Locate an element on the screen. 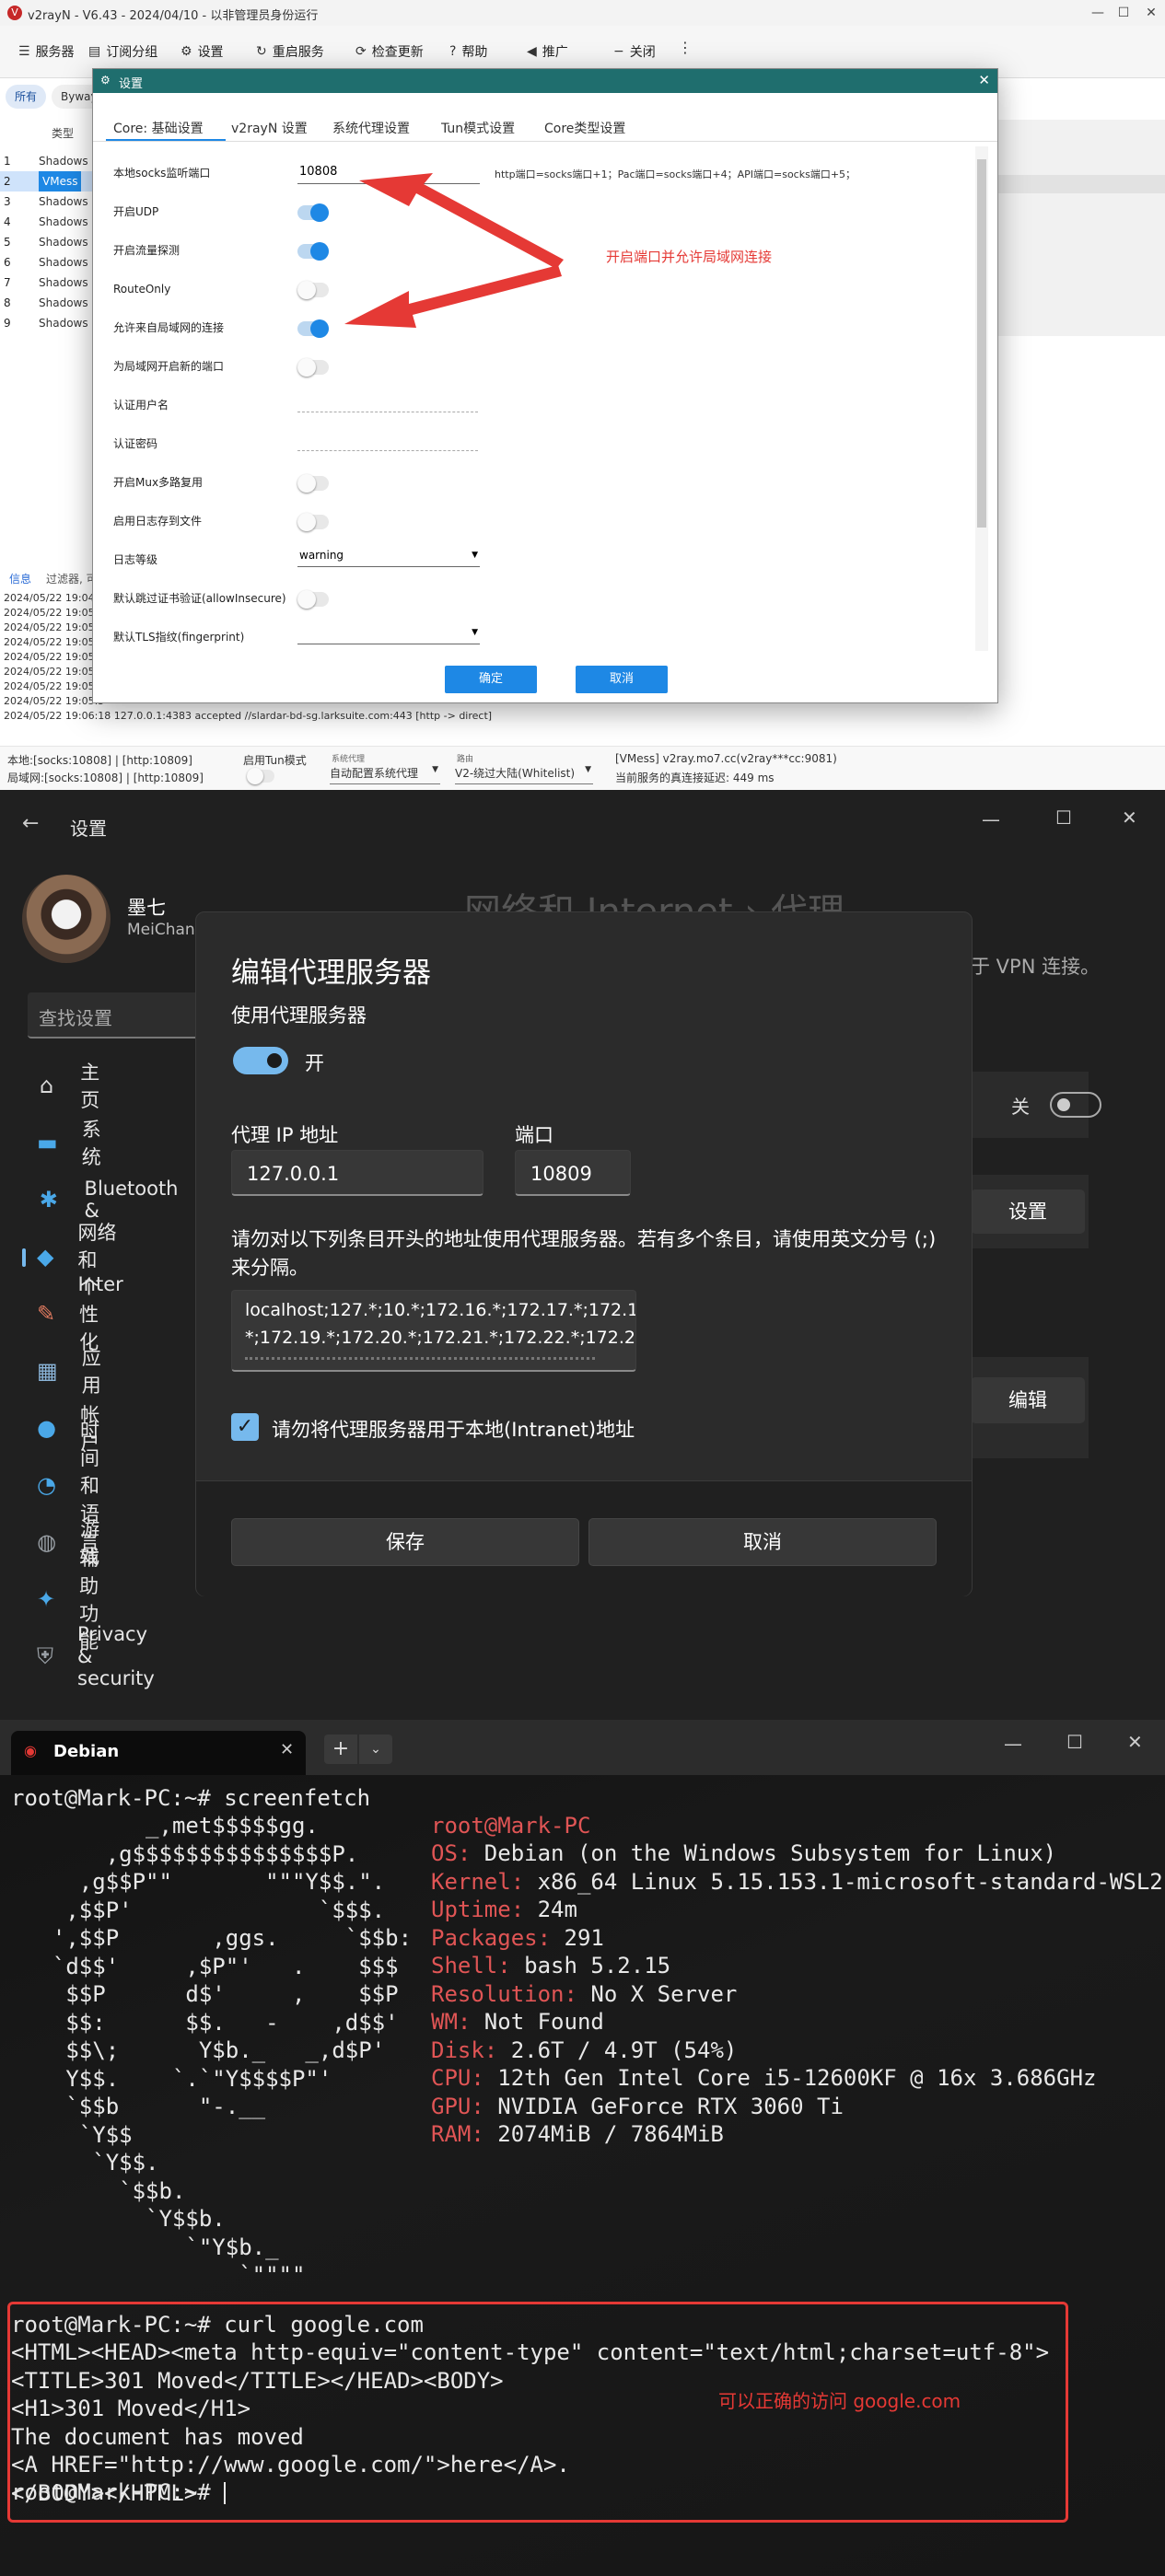 The image size is (1165, 2576). info-user: root@Mark-PC is located at coordinates (511, 1826).